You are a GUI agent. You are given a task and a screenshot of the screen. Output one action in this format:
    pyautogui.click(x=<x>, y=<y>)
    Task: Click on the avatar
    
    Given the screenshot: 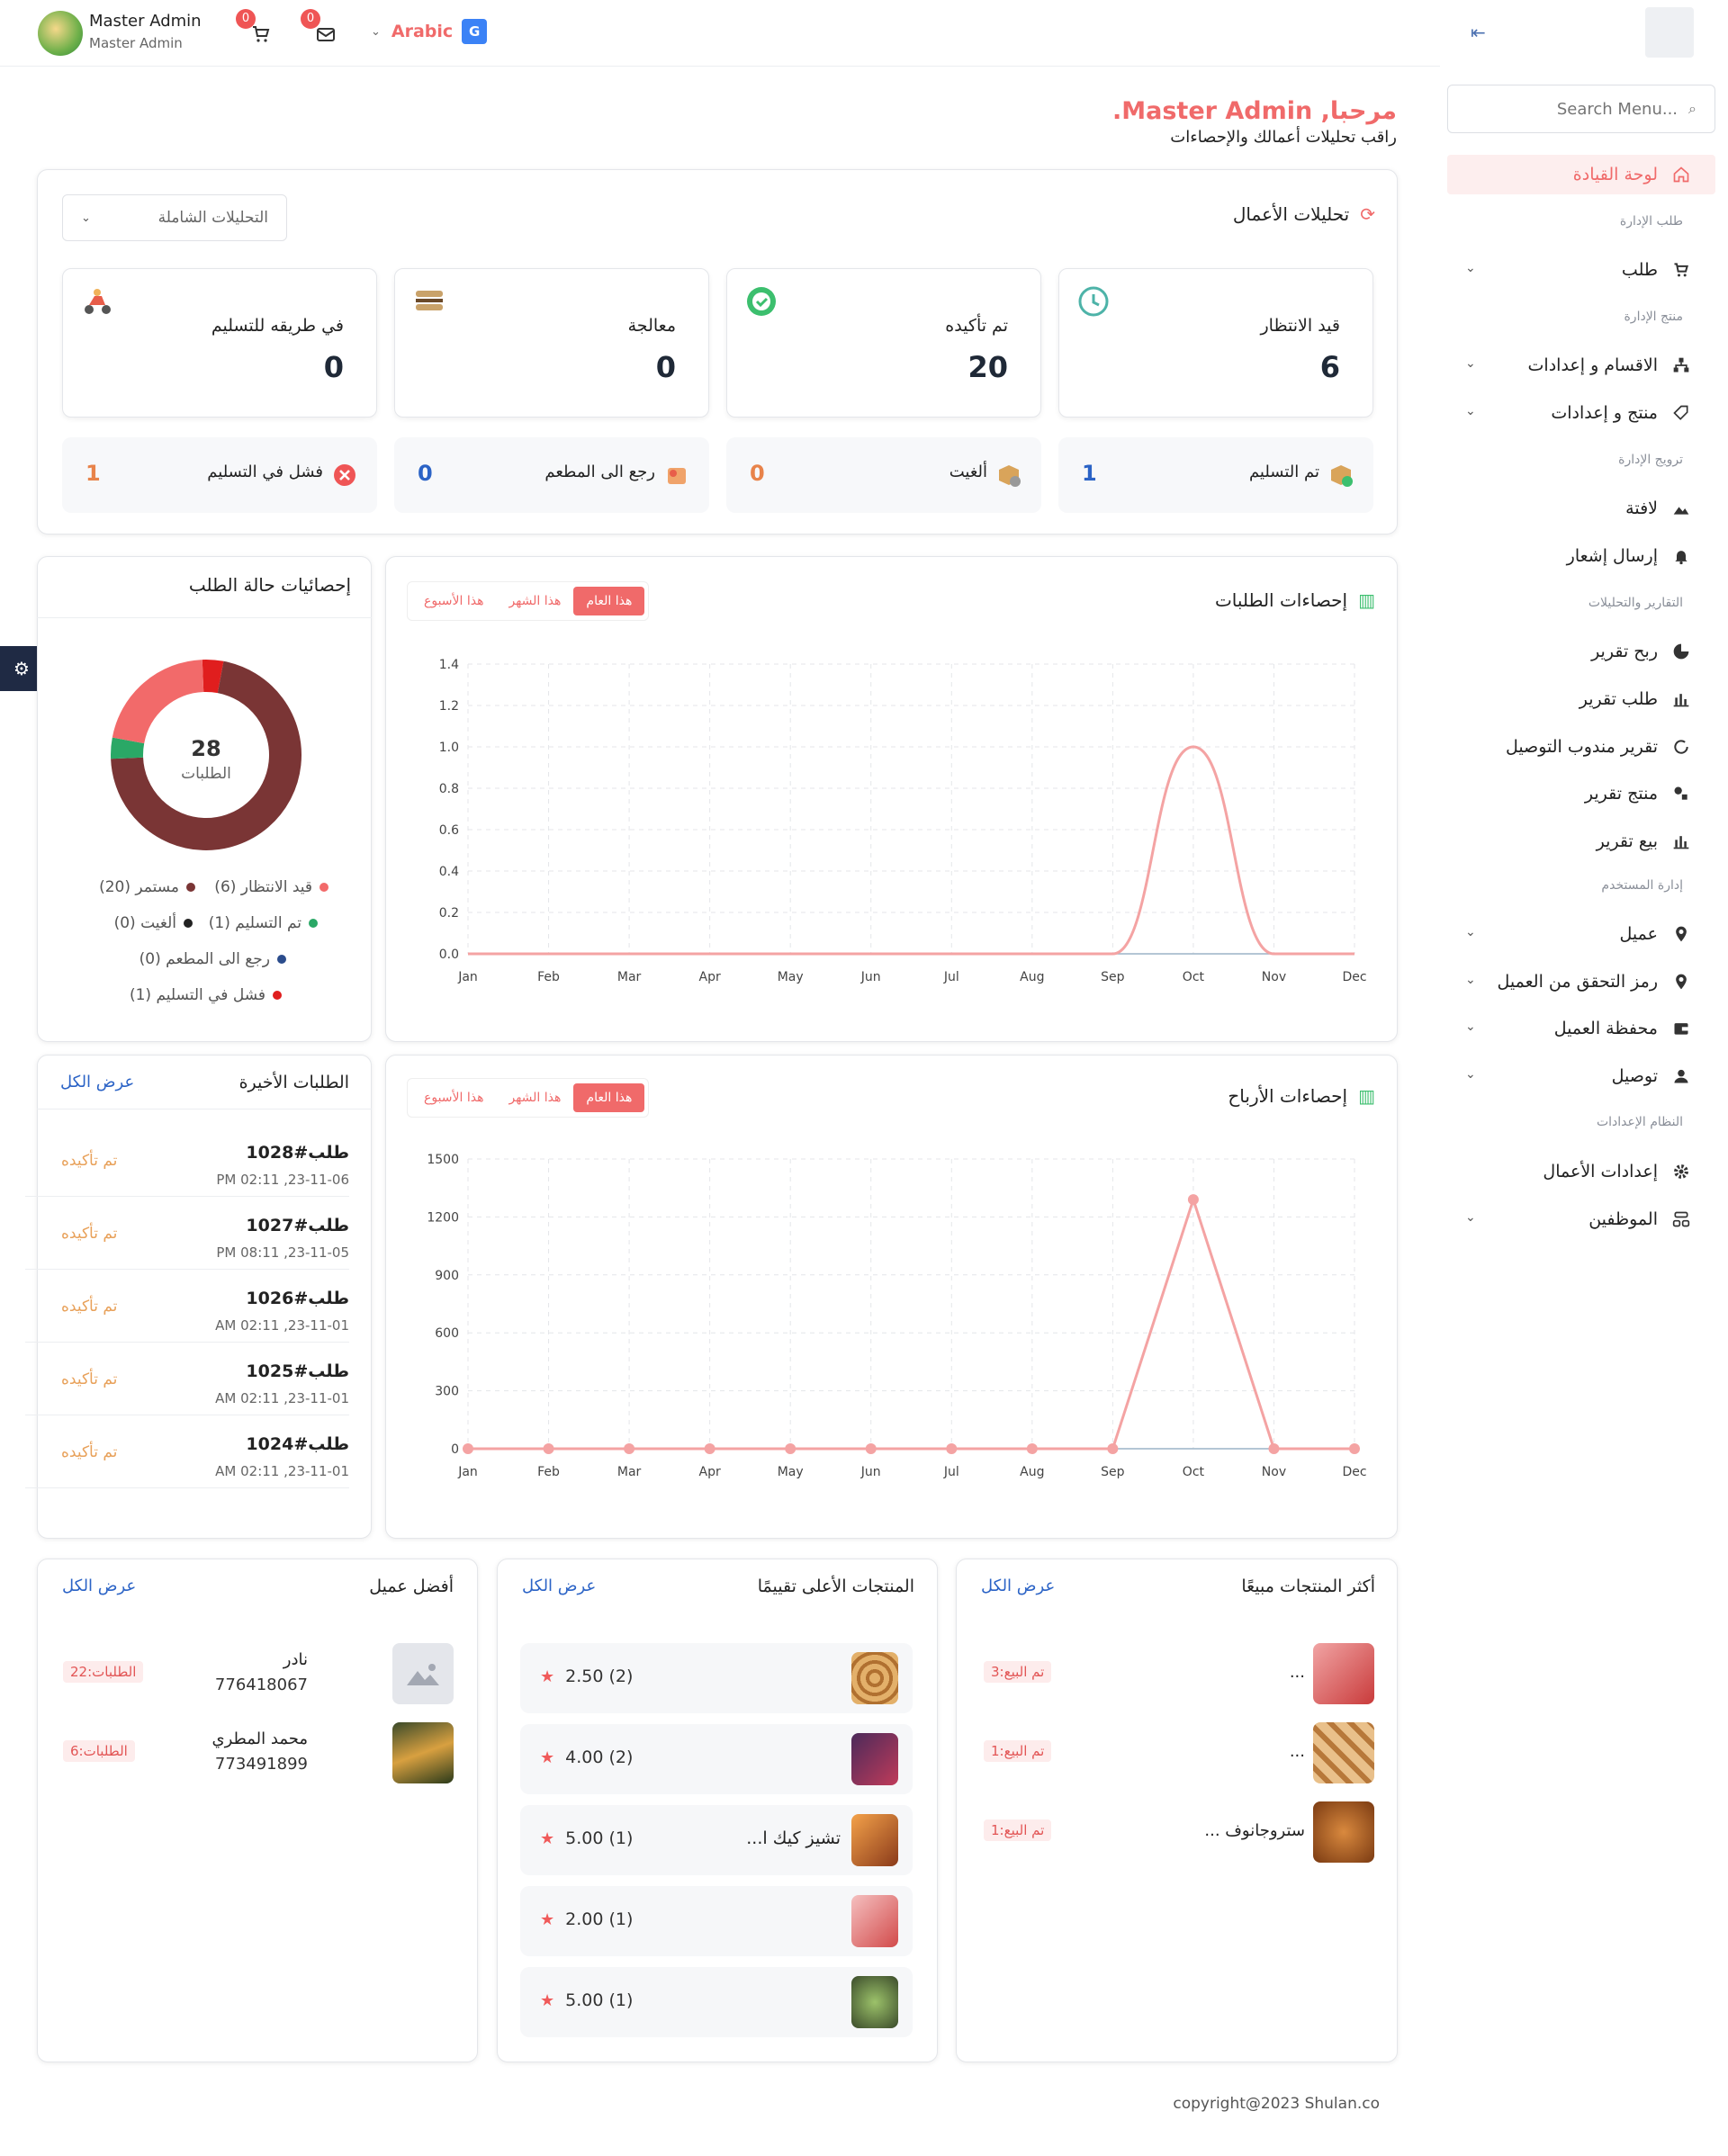 What is the action you would take?
    pyautogui.click(x=423, y=1752)
    